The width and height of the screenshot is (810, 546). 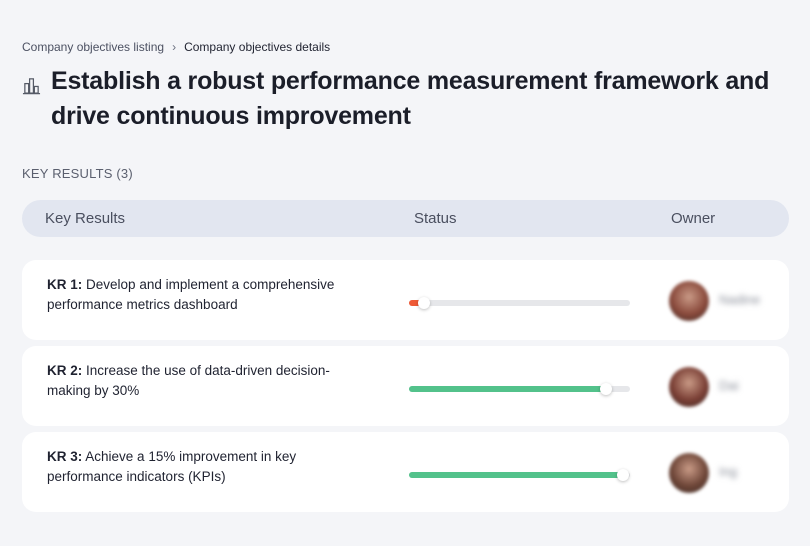 I want to click on key-result-code: KR 2:, so click(x=65, y=370).